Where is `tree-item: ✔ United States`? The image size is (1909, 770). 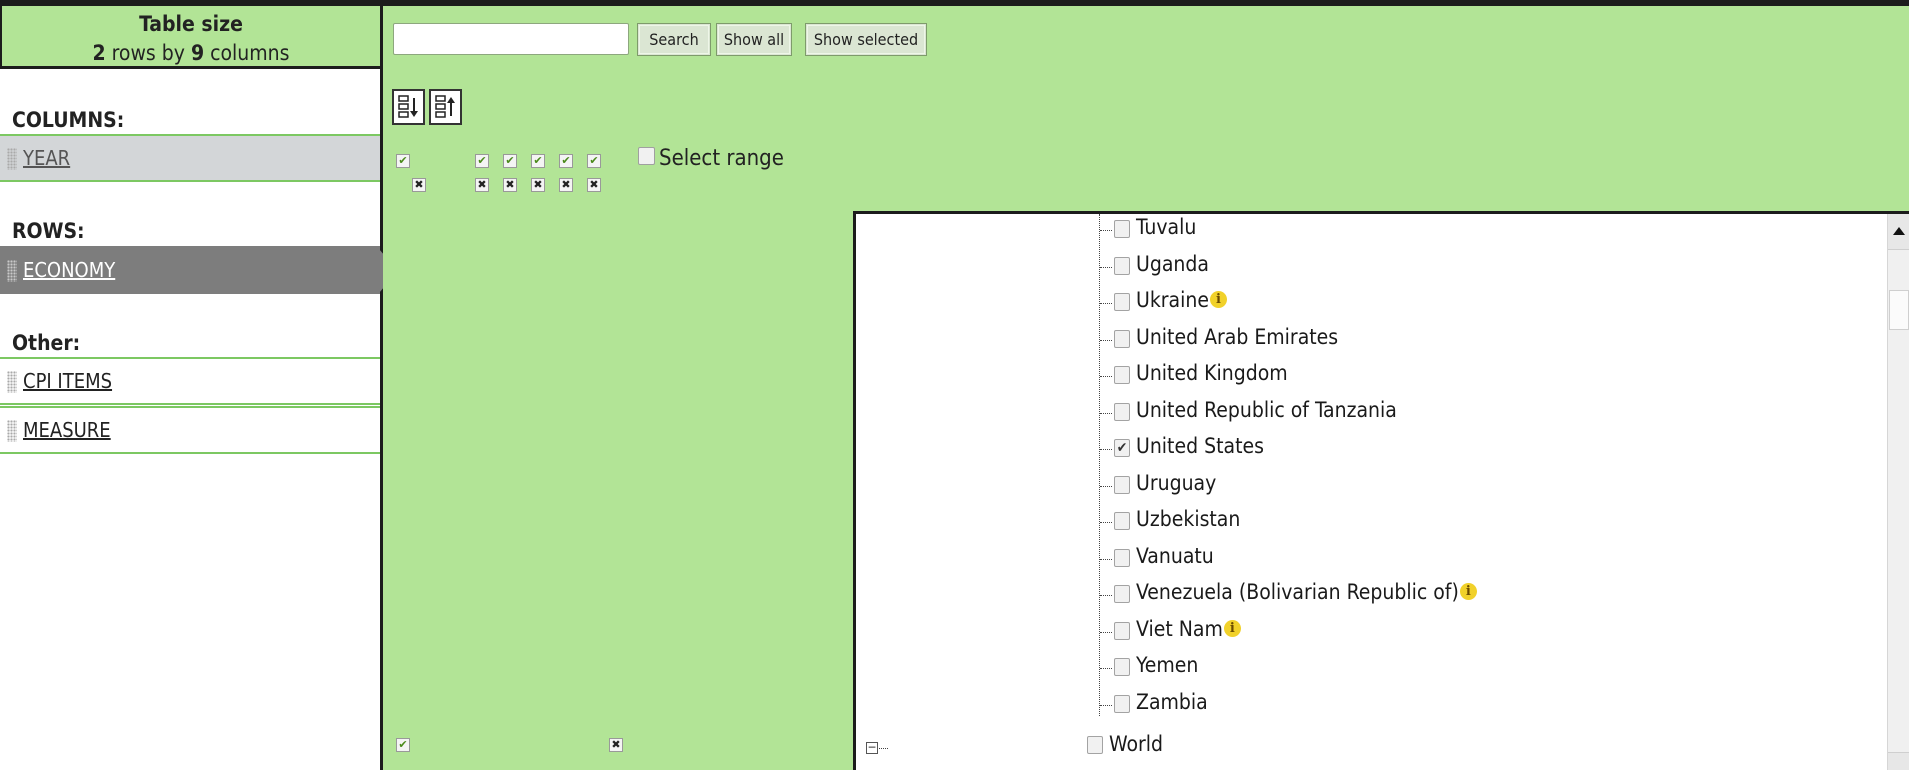 tree-item: ✔ United States is located at coordinates (1356, 448).